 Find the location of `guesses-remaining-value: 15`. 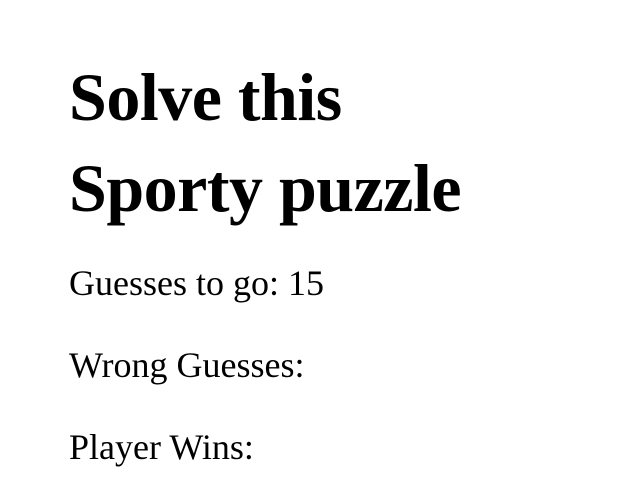

guesses-remaining-value: 15 is located at coordinates (306, 283).